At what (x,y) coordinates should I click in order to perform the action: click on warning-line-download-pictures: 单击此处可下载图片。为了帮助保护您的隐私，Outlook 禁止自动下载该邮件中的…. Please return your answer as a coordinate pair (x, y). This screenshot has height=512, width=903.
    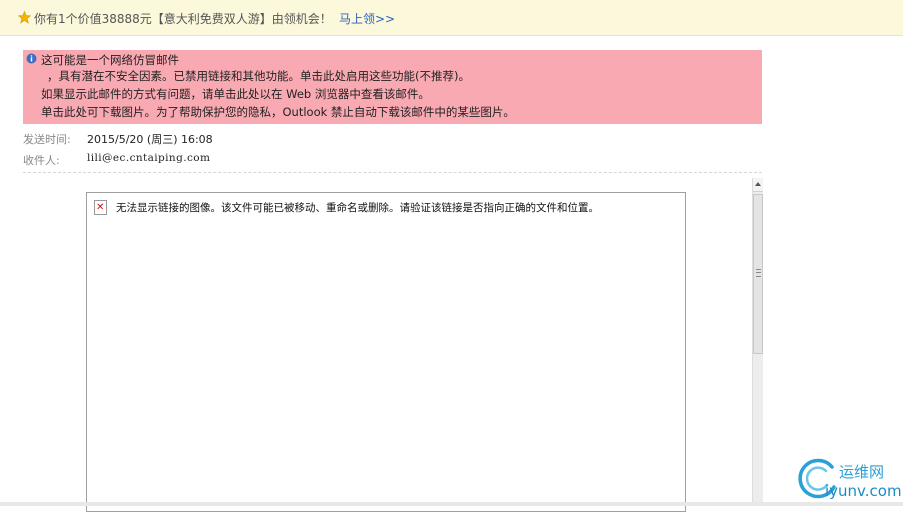
    Looking at the image, I should click on (278, 112).